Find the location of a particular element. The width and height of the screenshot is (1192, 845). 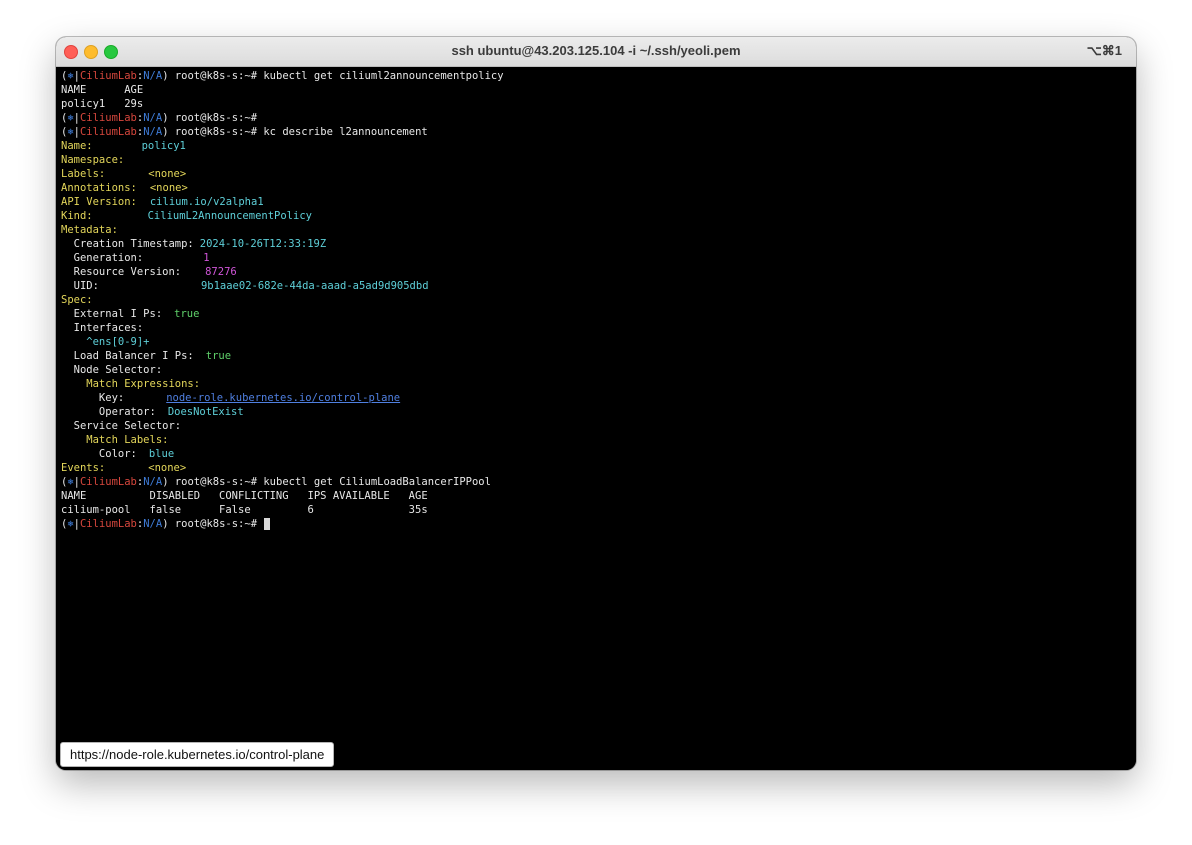

describe-resource-version: Resource Version: 87276 is located at coordinates (598, 272).